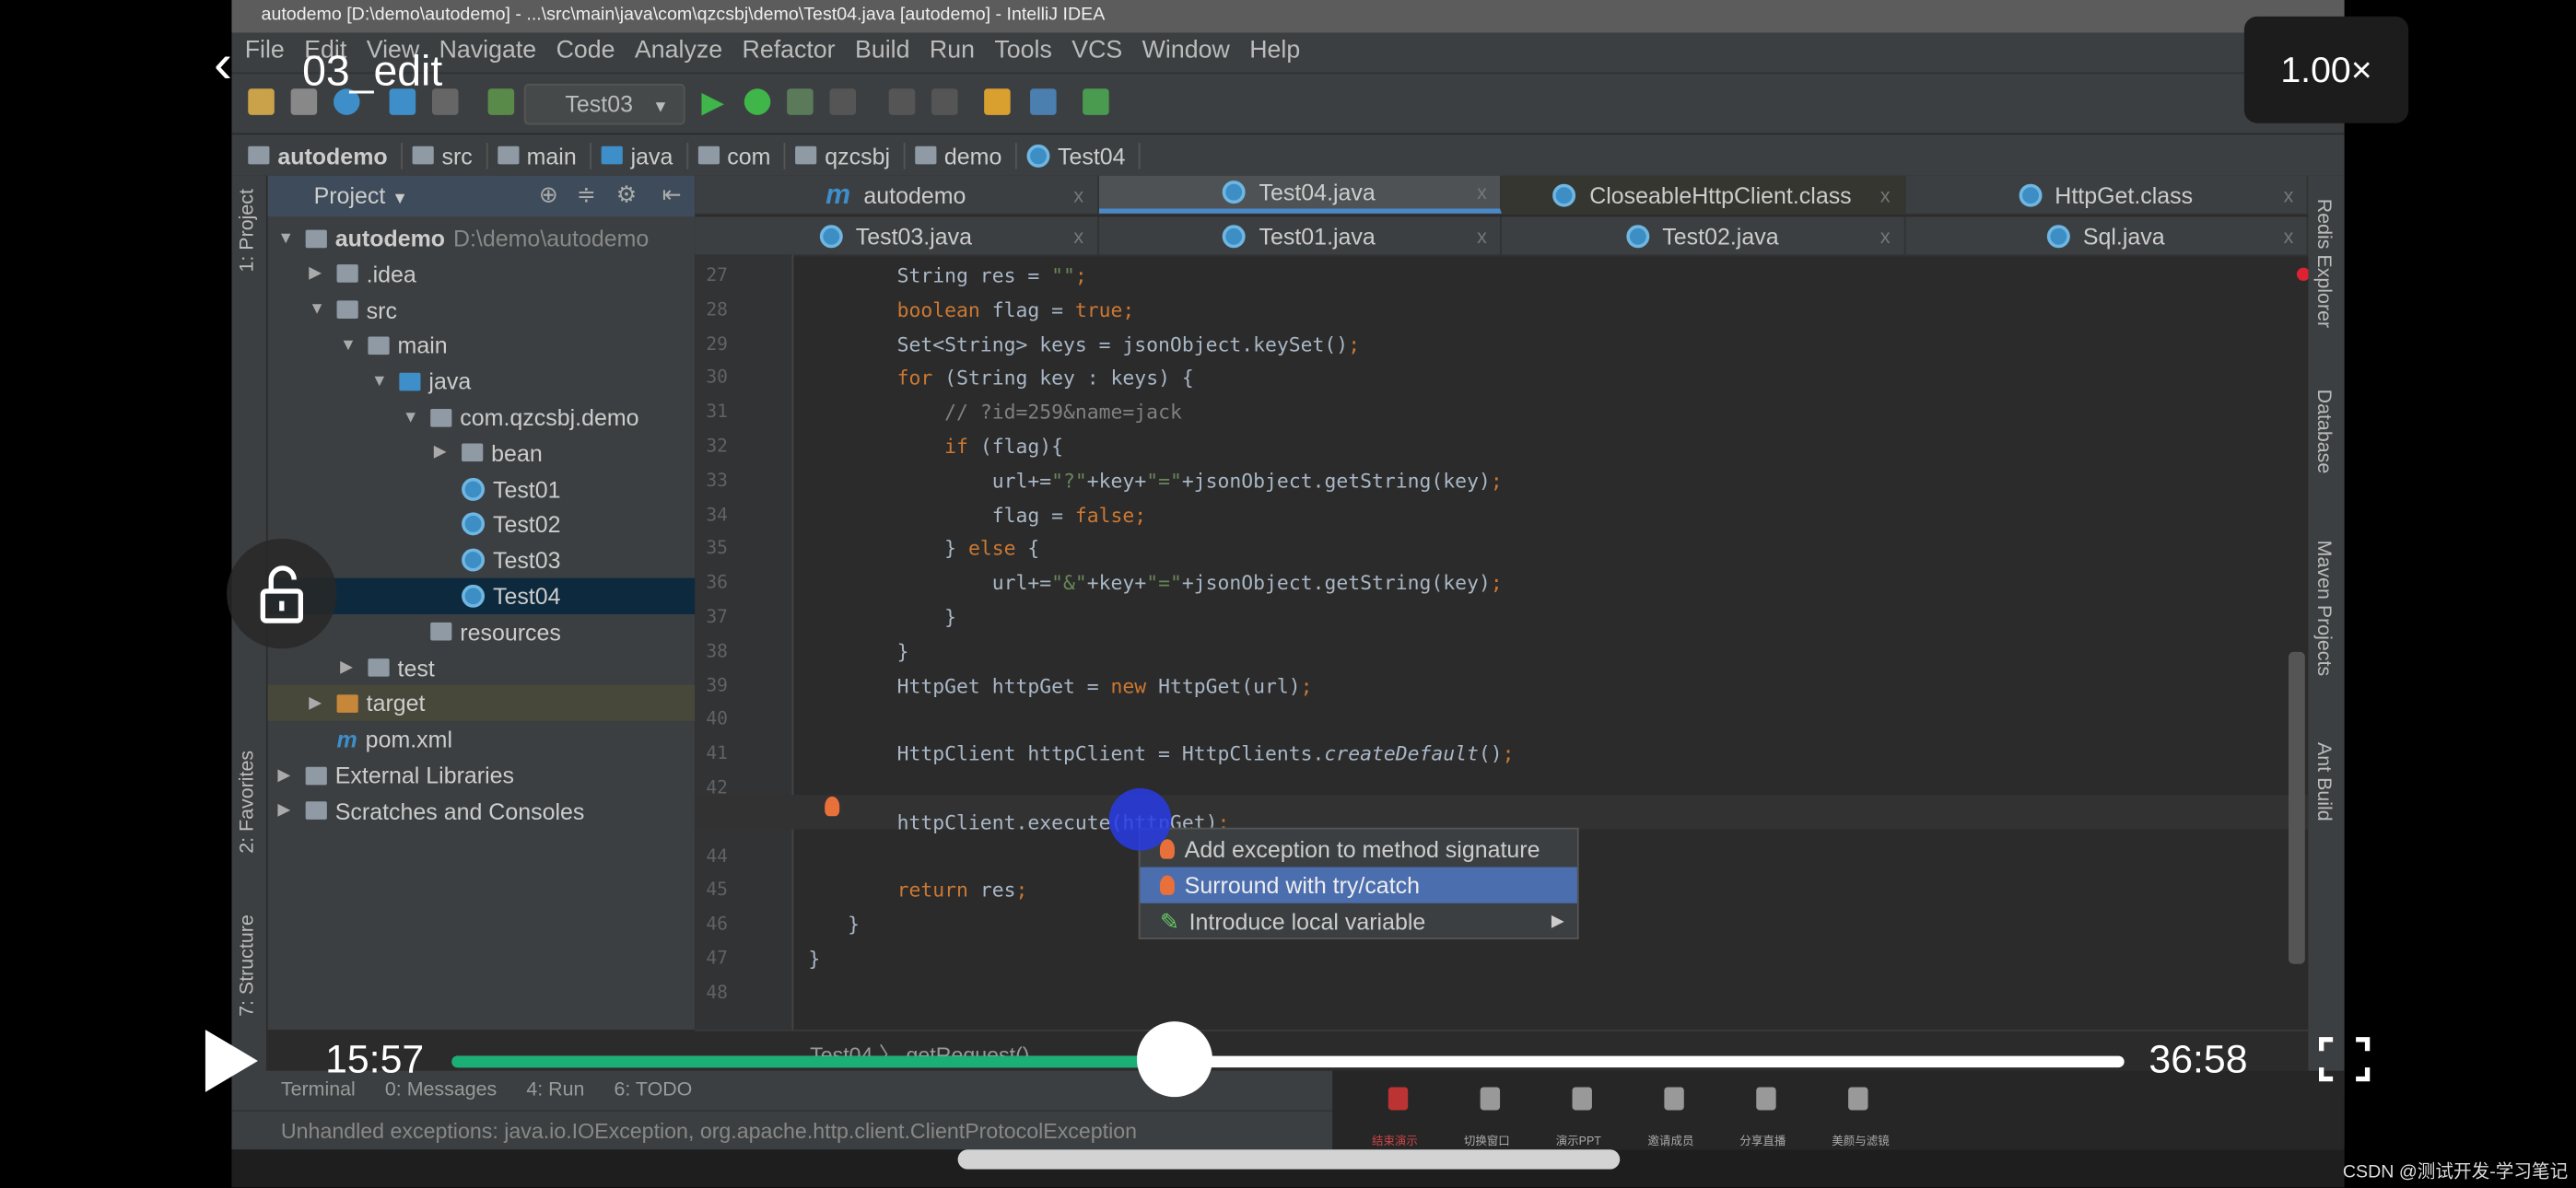 The width and height of the screenshot is (2576, 1188). I want to click on open-icon, so click(261, 101).